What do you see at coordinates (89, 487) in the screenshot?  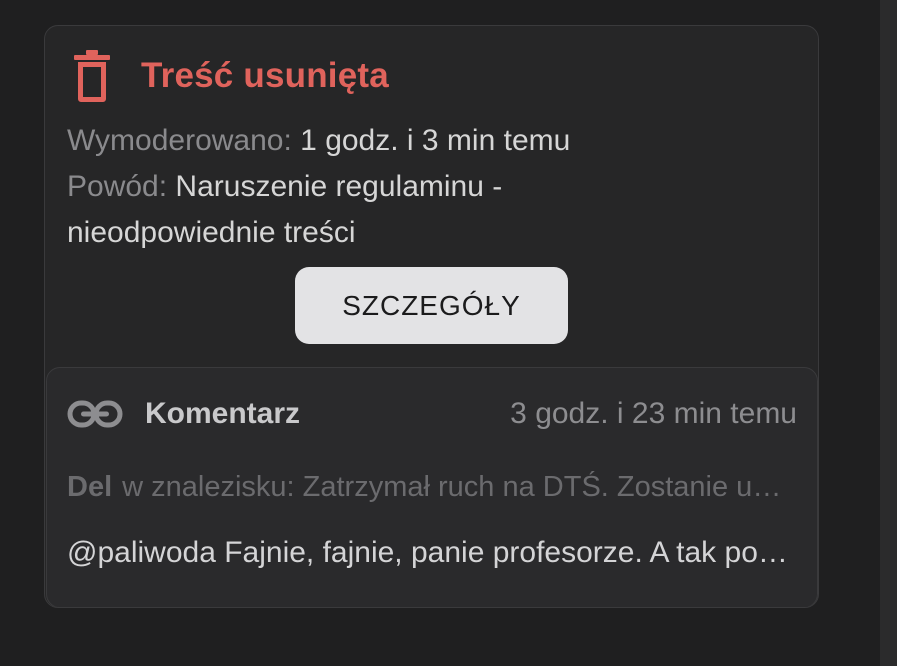 I see `comment-author: Del` at bounding box center [89, 487].